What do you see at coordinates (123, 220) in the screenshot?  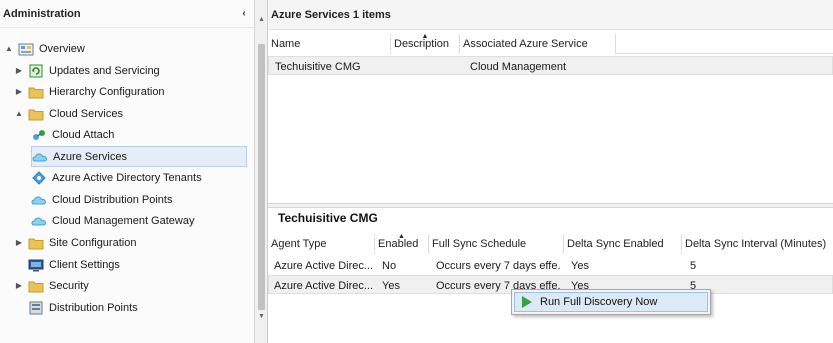 I see `tree-item-label: Cloud Management Gateway` at bounding box center [123, 220].